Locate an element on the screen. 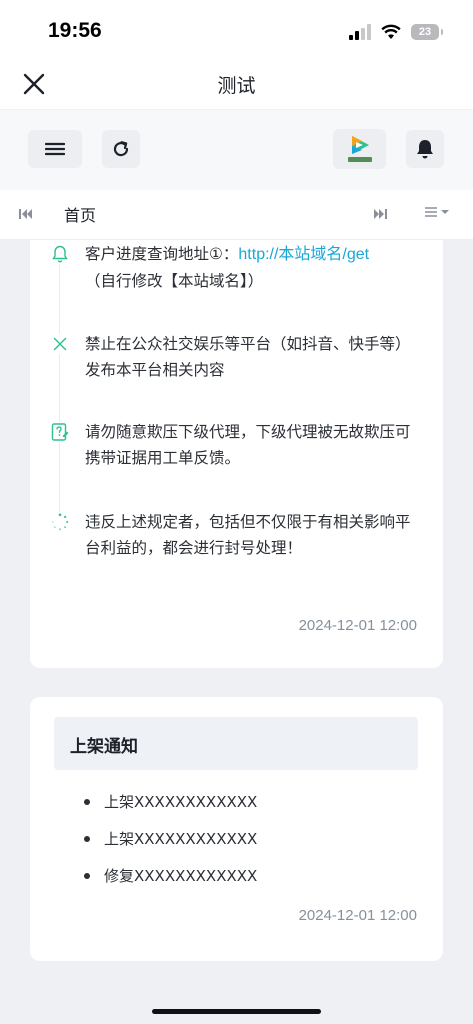 Image resolution: width=473 pixels, height=1024 pixels. timeline-text: 客户进度查询地址①：http://本站域名/get （自行修改【本站域名】） is located at coordinates (254, 267).